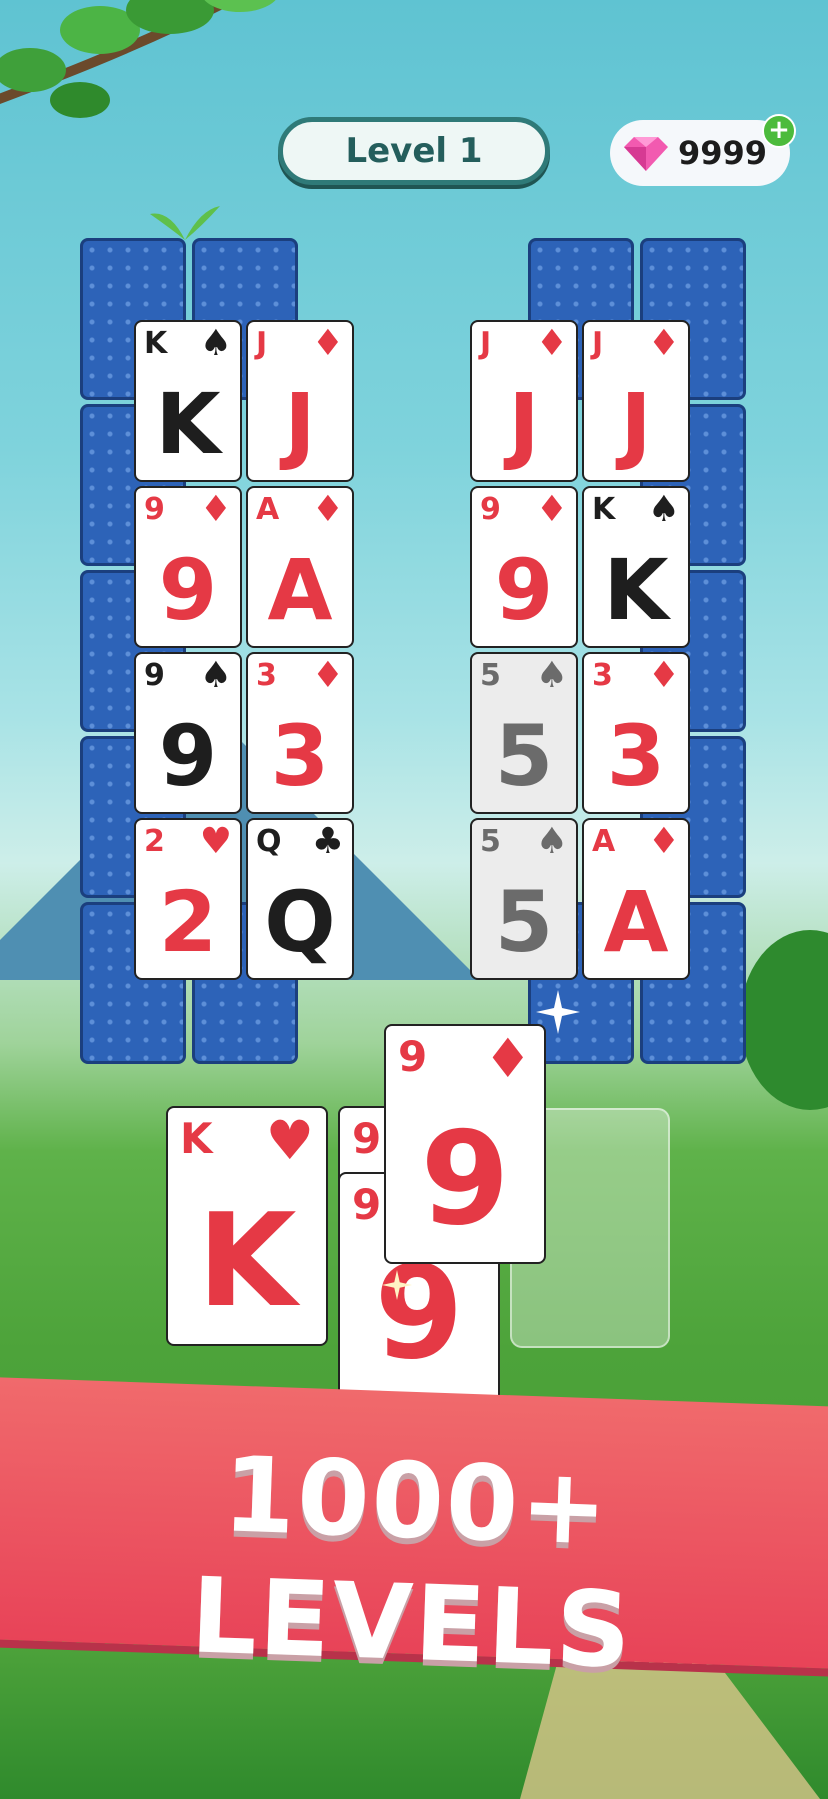 This screenshot has width=828, height=1799. I want to click on level-label: Level 1, so click(414, 151).